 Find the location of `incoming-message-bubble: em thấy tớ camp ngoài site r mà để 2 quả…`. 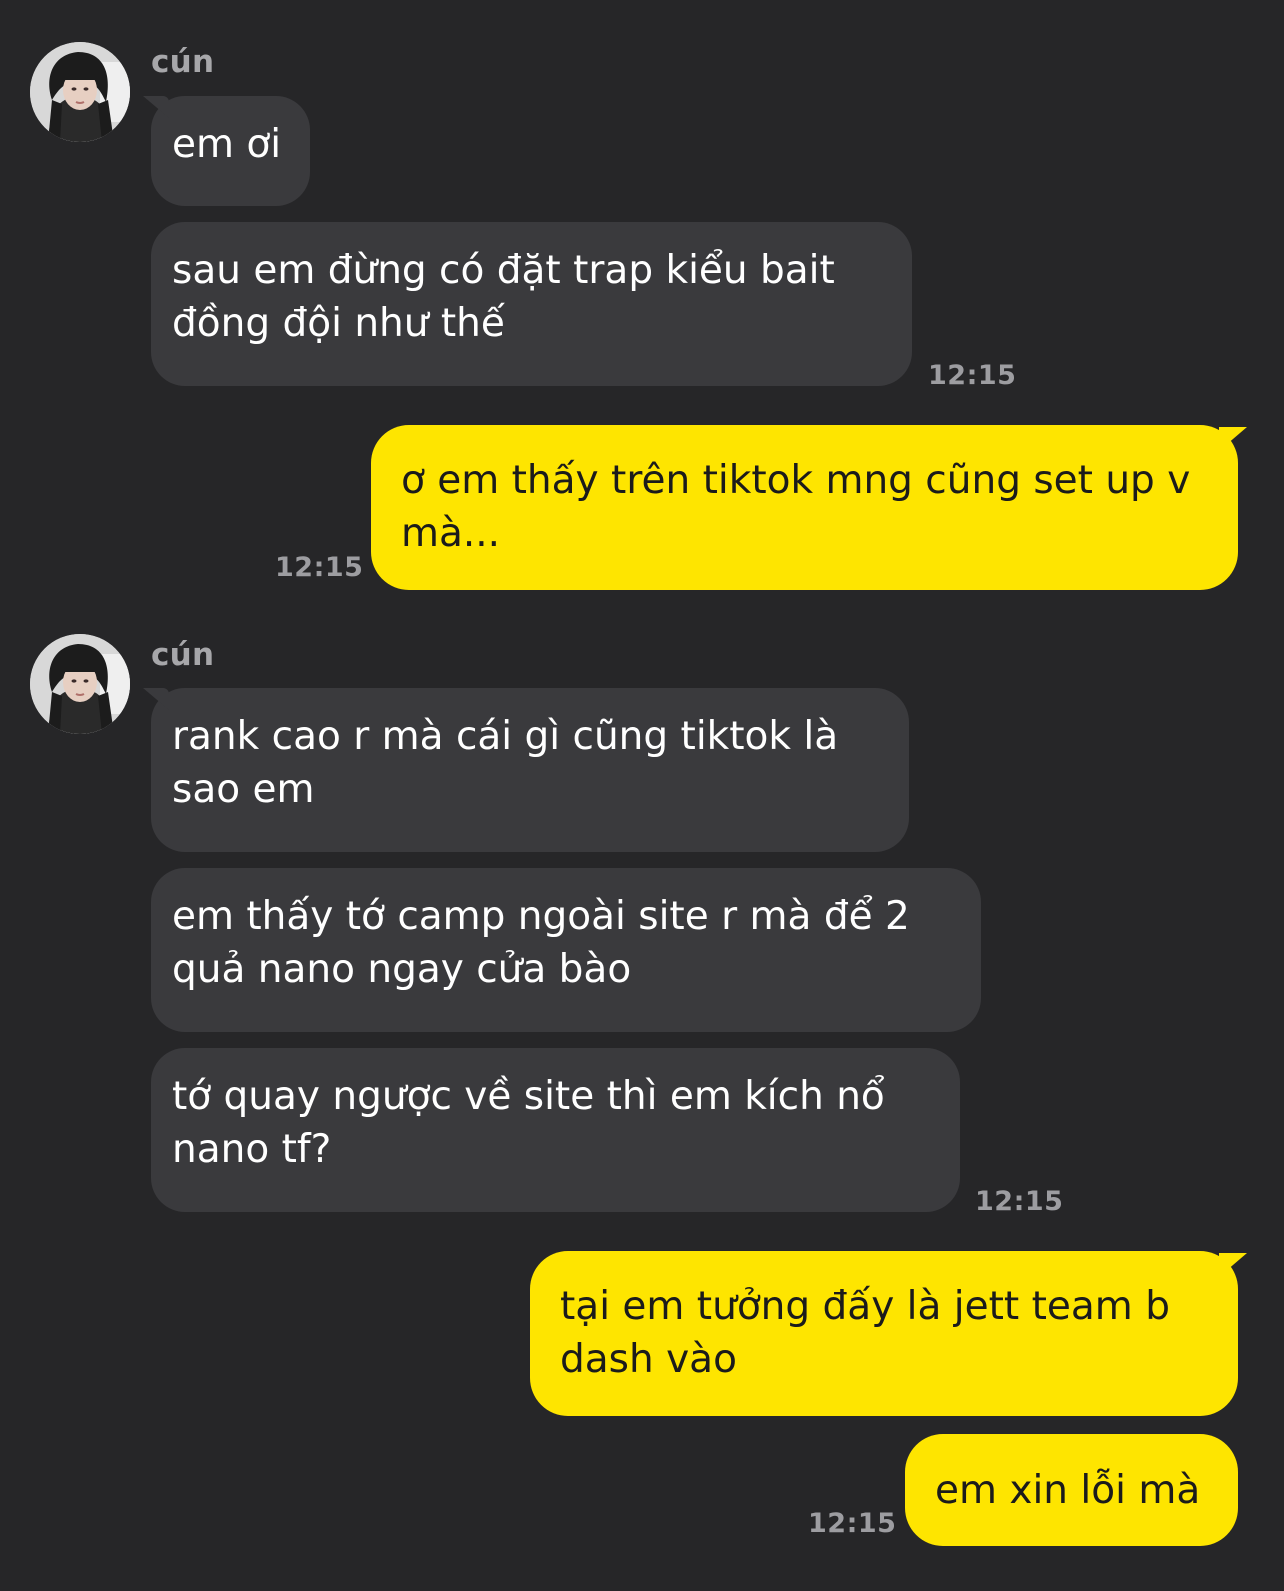

incoming-message-bubble: em thấy tớ camp ngoài site r mà để 2 quả… is located at coordinates (566, 950).